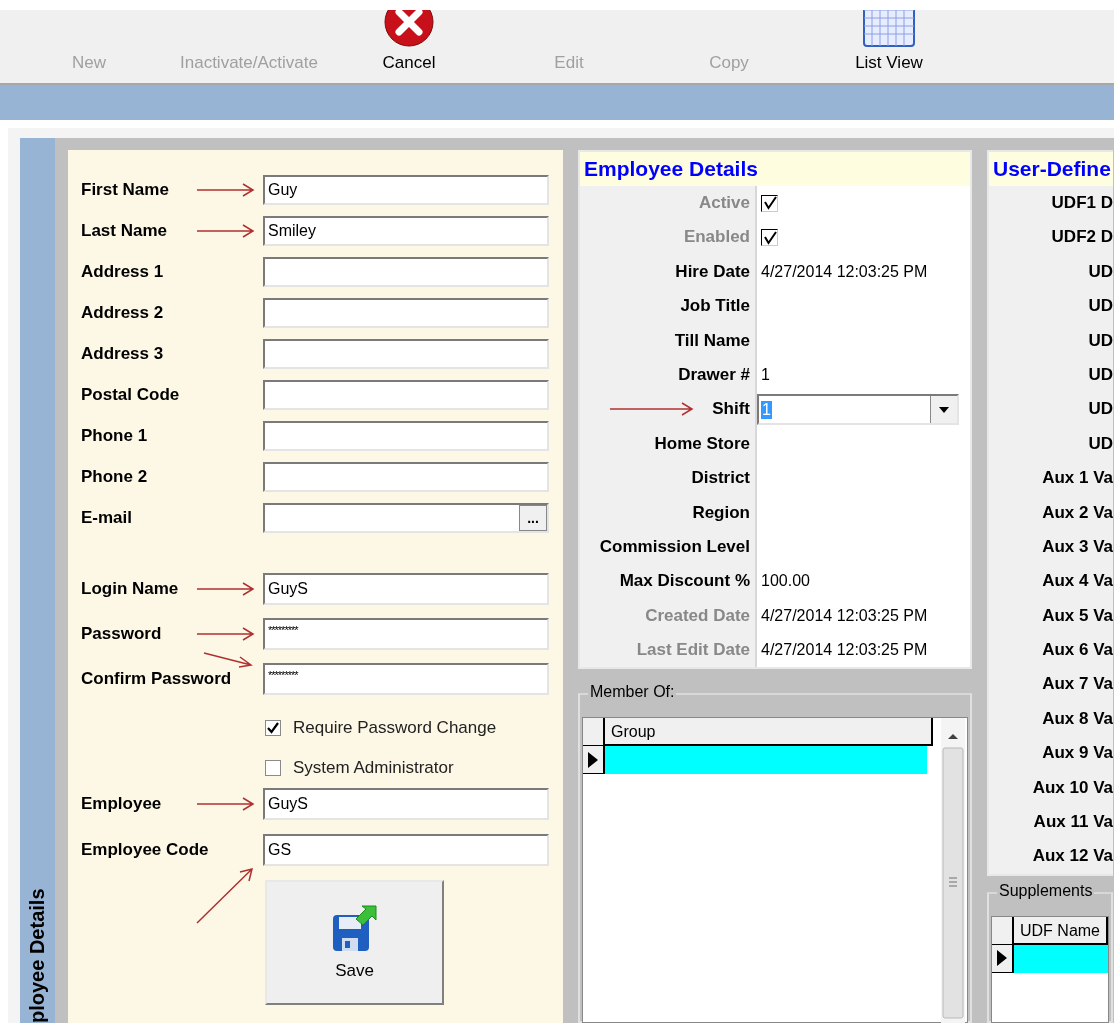 The height and width of the screenshot is (1023, 1114). What do you see at coordinates (944, 409) in the screenshot?
I see `caret-icon` at bounding box center [944, 409].